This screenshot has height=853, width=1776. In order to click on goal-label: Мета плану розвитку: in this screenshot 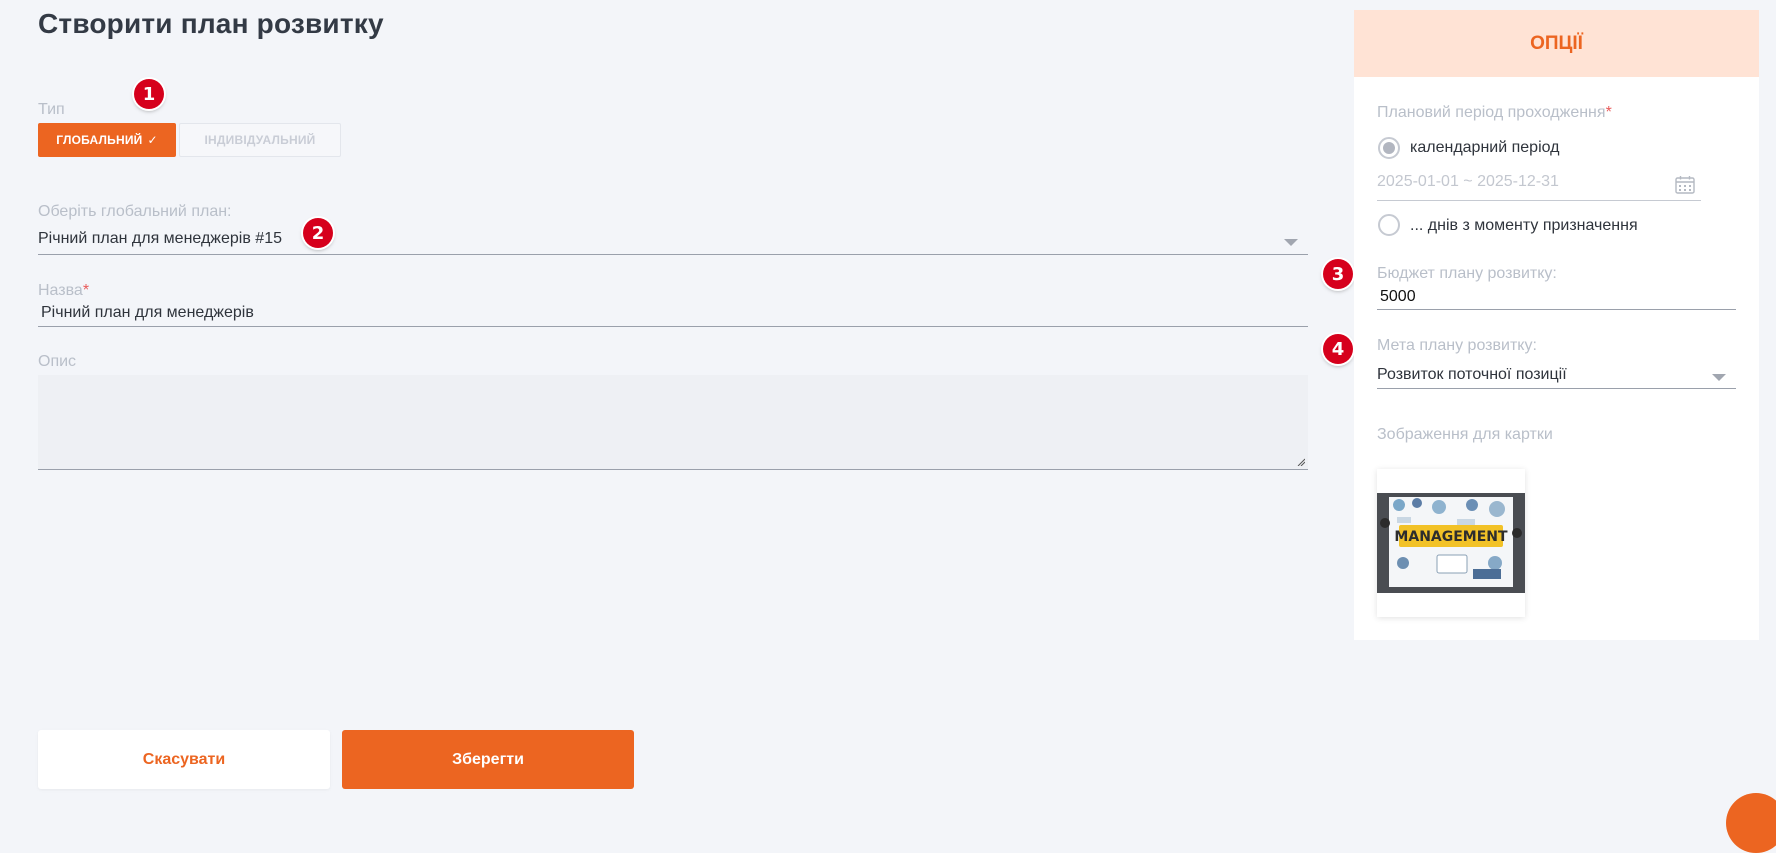, I will do `click(1457, 345)`.